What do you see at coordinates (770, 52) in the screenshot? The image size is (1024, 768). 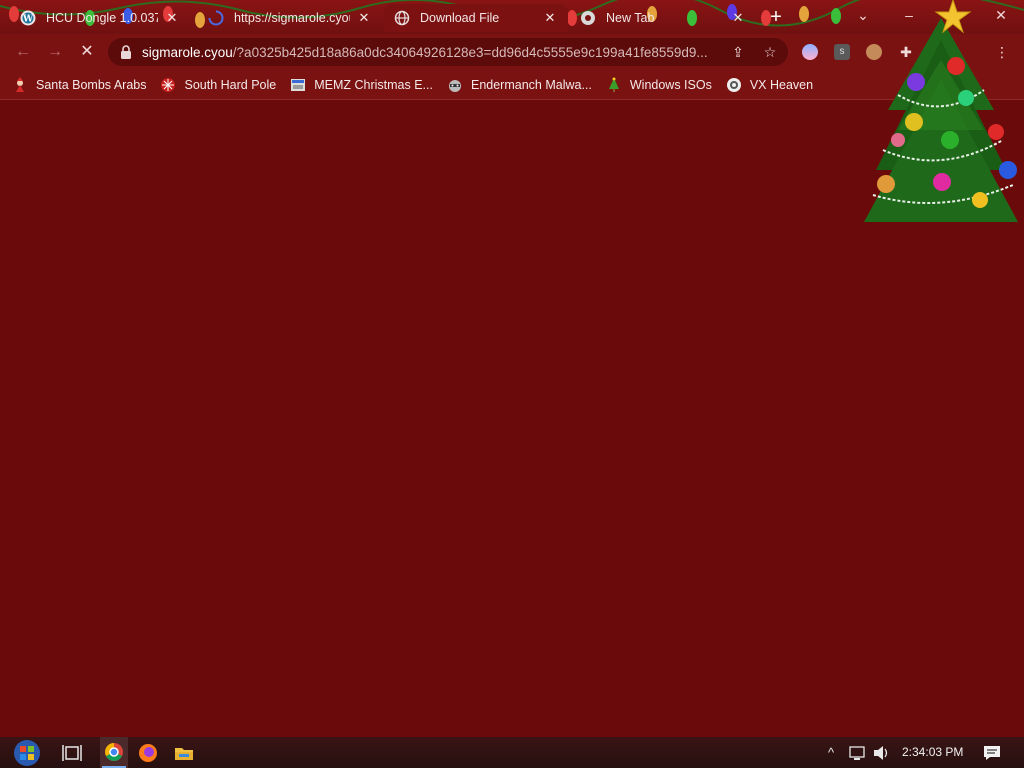 I see `bookmark-star-icon: ☆` at bounding box center [770, 52].